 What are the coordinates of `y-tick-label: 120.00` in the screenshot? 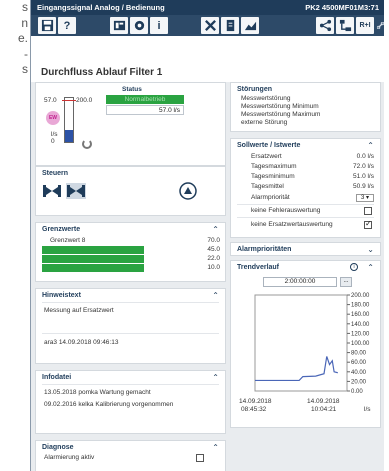 It's located at (360, 334).